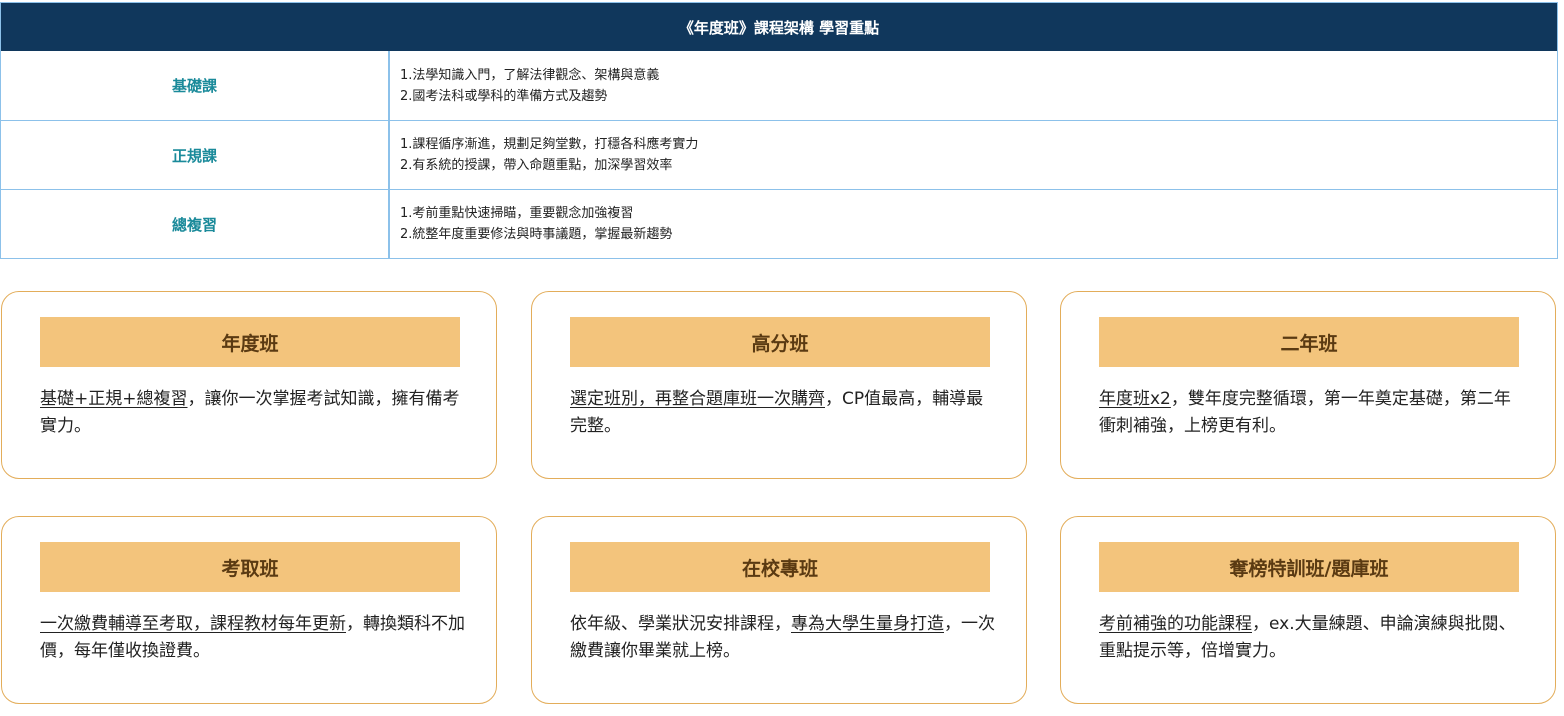  Describe the element at coordinates (697, 399) in the screenshot. I see `card-text-highlight: 選定班別，再整合題庫班一次購齊` at that location.